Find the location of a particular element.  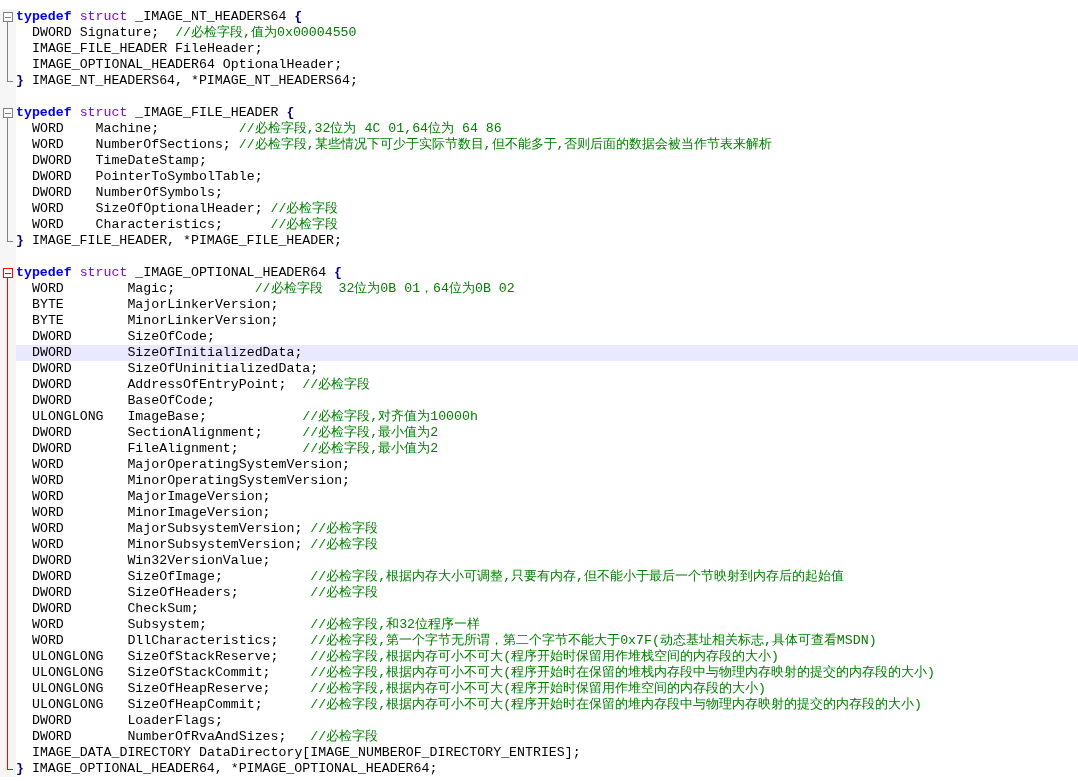

code-text: WORD SizeOfOptionalHeader; is located at coordinates (148, 208).